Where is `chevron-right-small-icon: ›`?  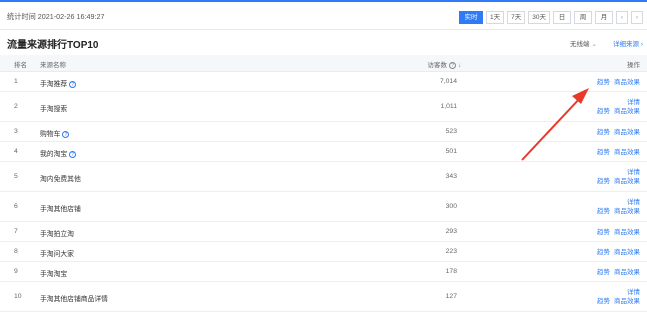 chevron-right-small-icon: › is located at coordinates (641, 44).